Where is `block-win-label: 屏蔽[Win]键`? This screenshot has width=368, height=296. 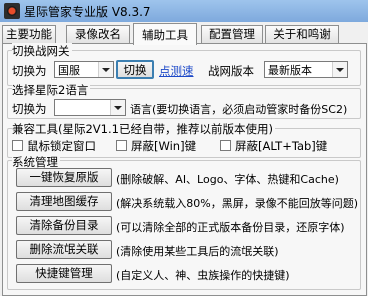
block-win-label: 屏蔽[Win]键 is located at coordinates (164, 146).